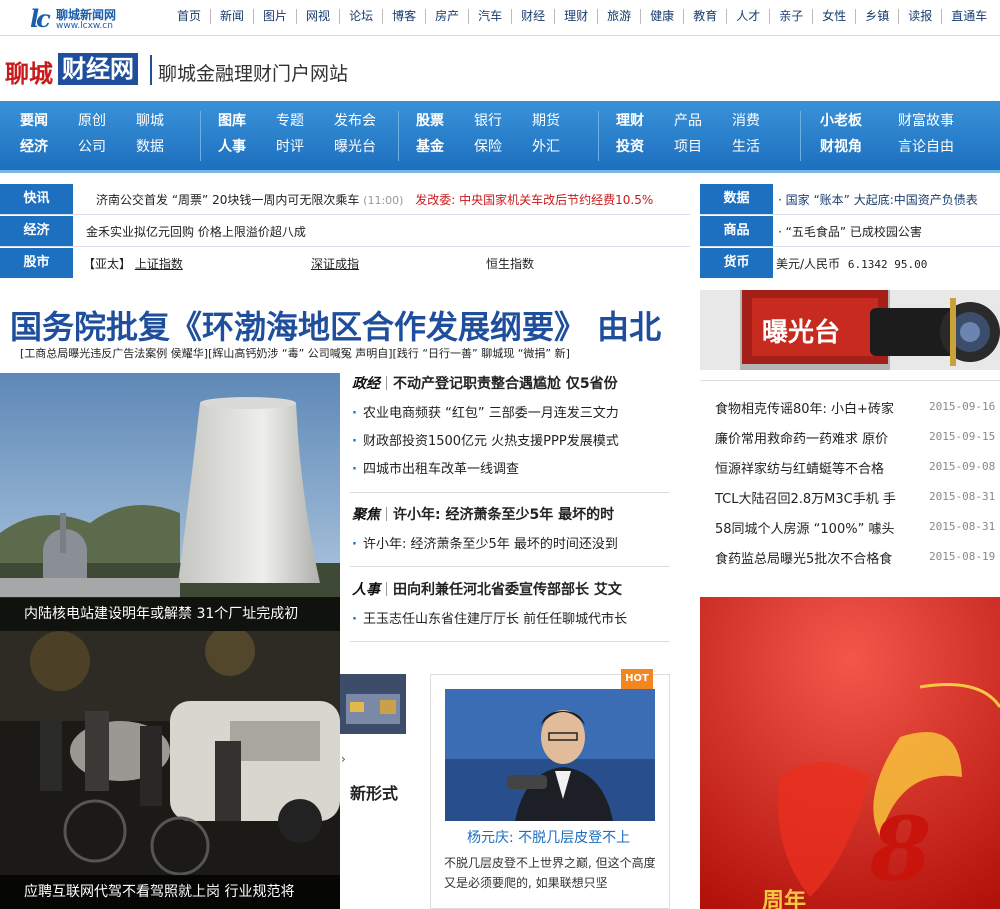 The width and height of the screenshot is (1000, 909). Describe the element at coordinates (363, 147) in the screenshot. I see `channel-link: 曝光台` at that location.